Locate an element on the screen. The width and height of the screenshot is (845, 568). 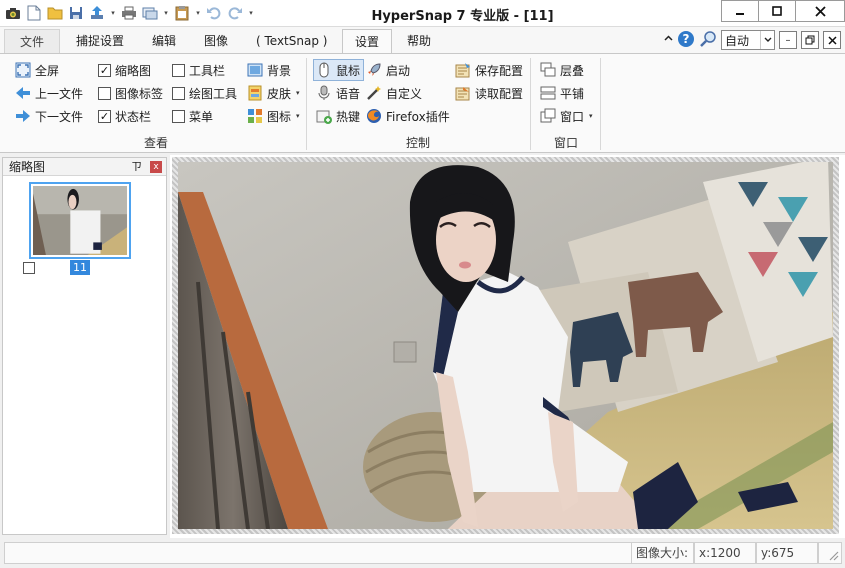
icons-dropdown-icon: ▾ is located at coordinates (298, 116).